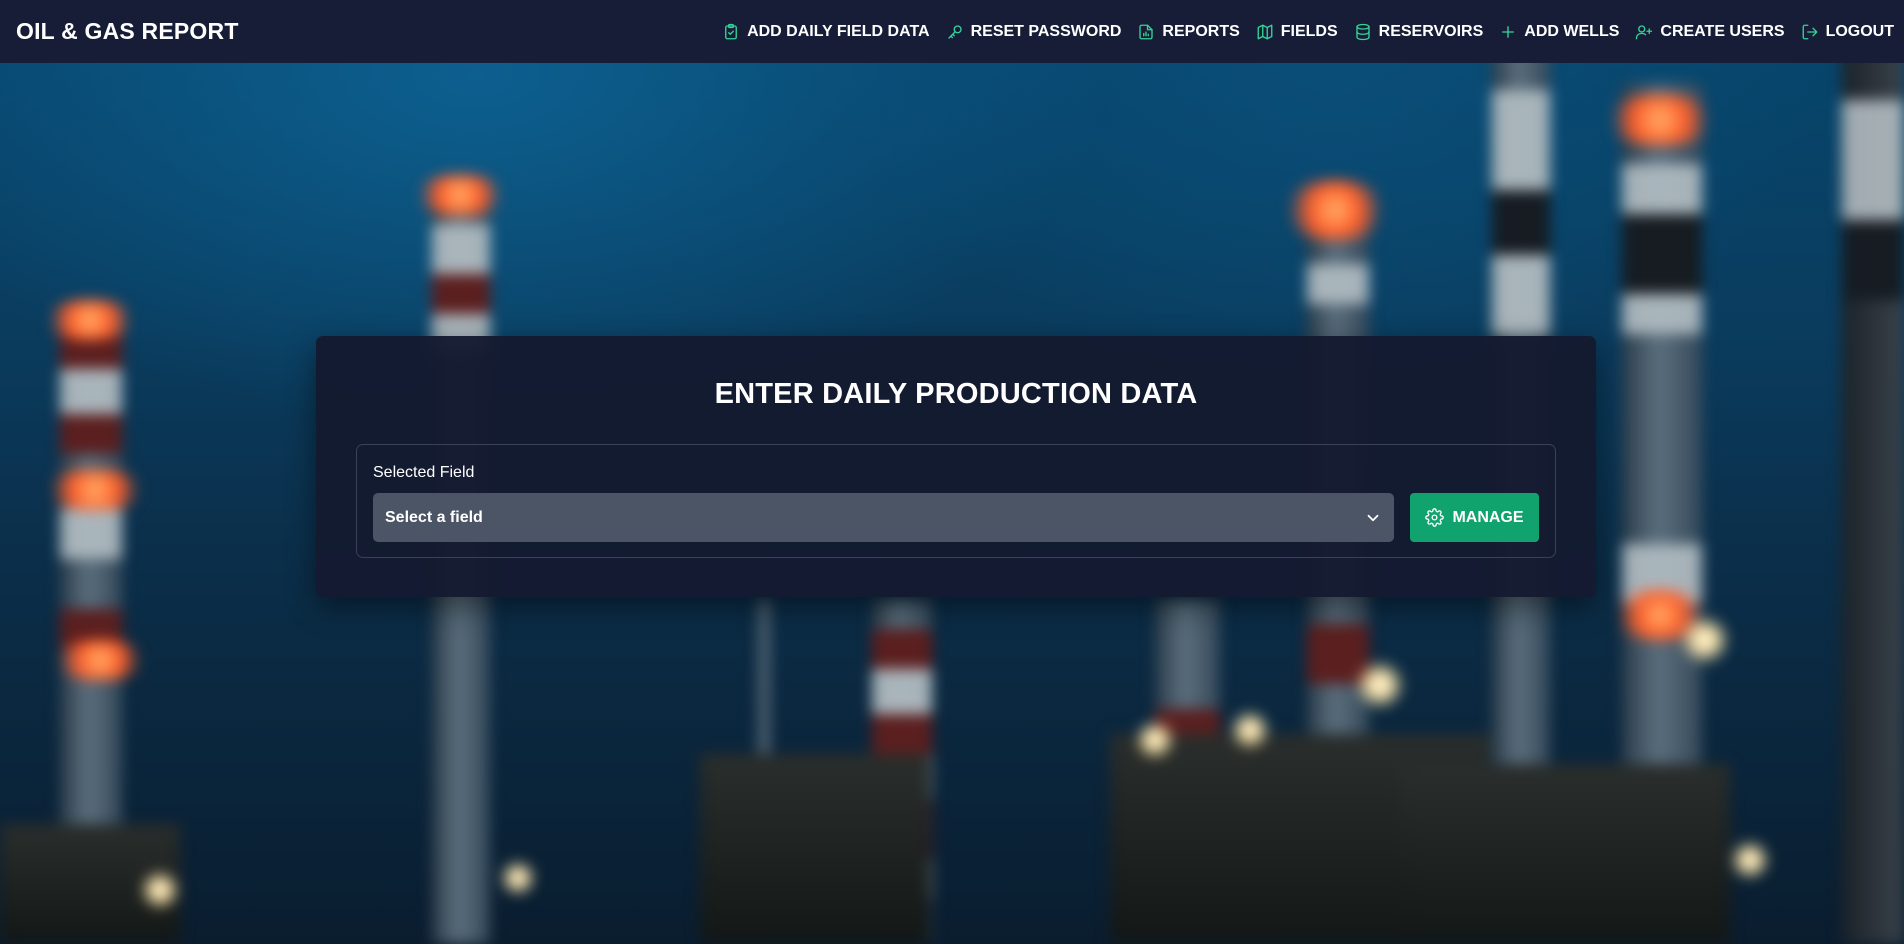  I want to click on key-icon, so click(954, 31).